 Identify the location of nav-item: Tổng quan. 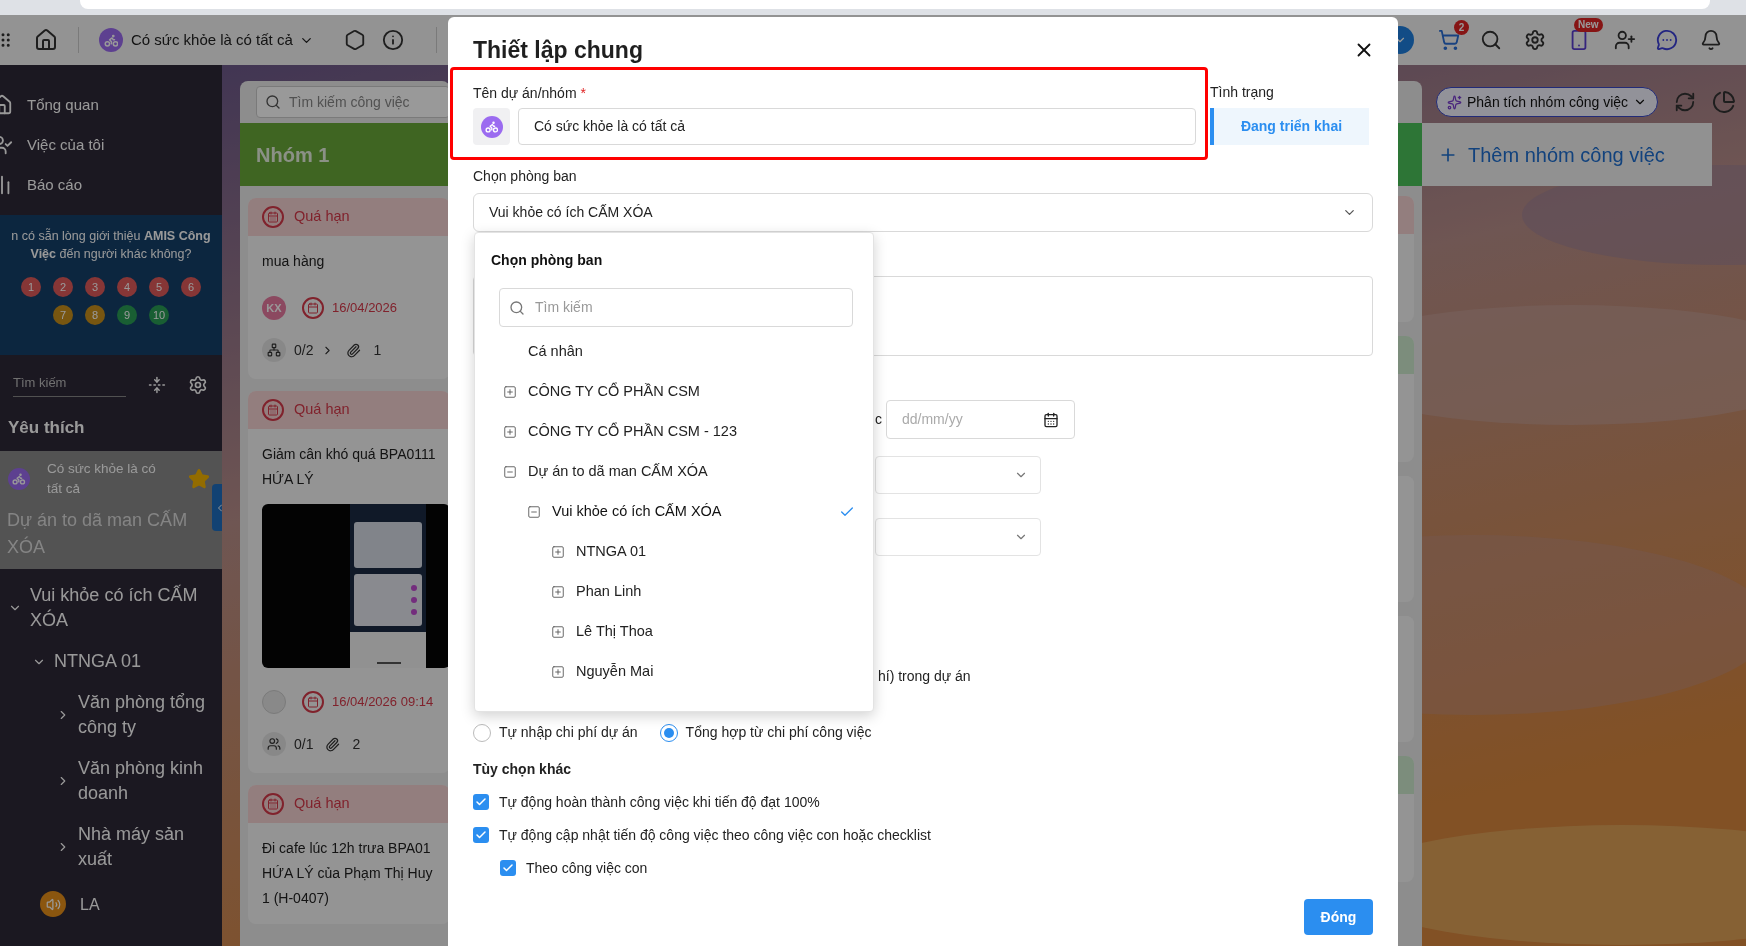
(63, 105).